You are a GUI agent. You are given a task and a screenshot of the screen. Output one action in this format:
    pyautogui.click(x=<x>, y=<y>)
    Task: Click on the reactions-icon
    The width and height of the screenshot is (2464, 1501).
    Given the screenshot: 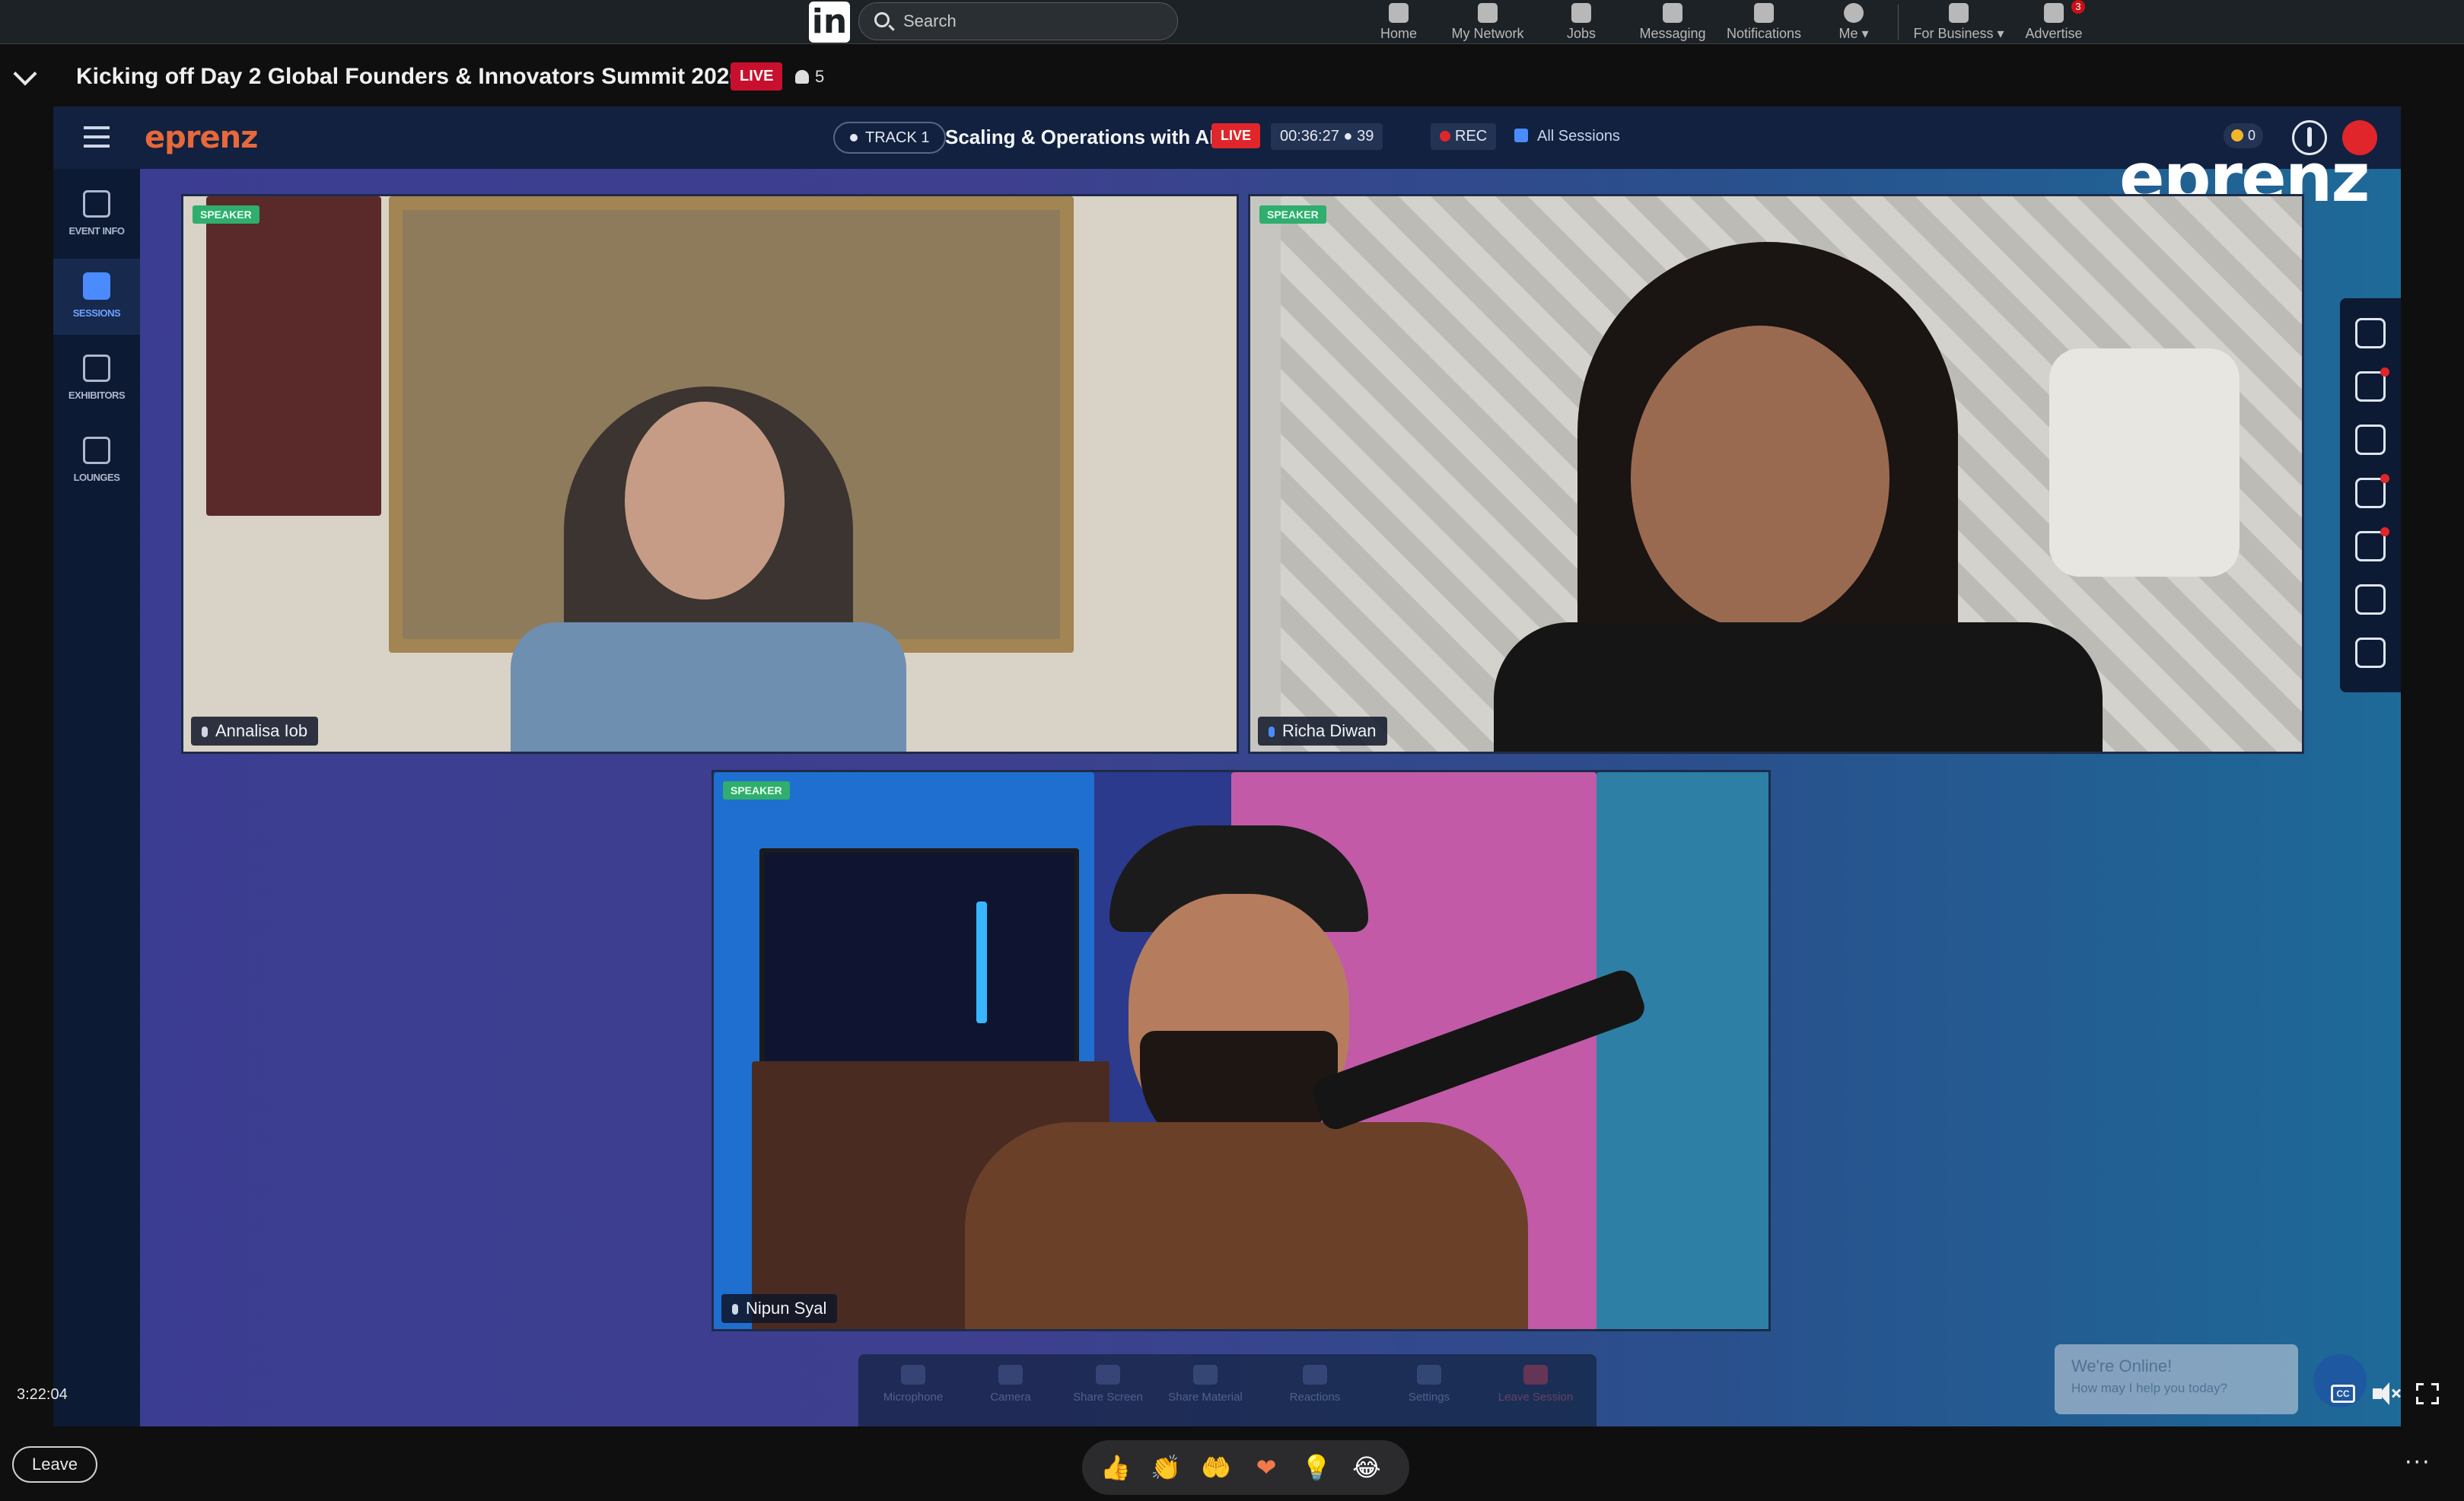 What is the action you would take?
    pyautogui.click(x=1315, y=1375)
    